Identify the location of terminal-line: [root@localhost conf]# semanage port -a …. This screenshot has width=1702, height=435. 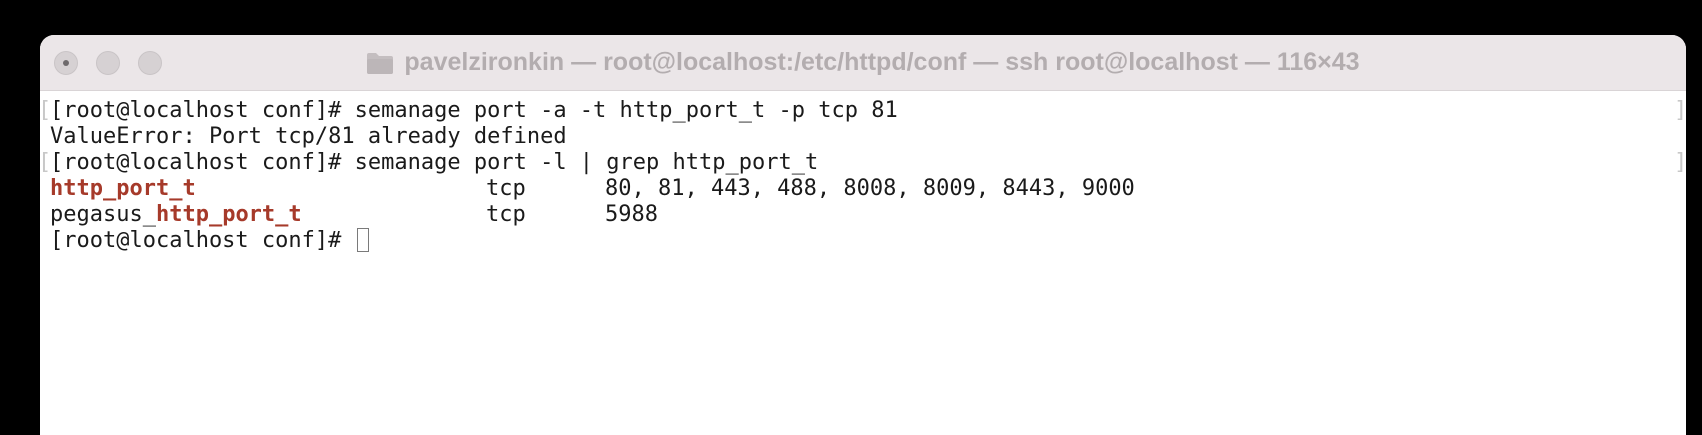
(474, 110).